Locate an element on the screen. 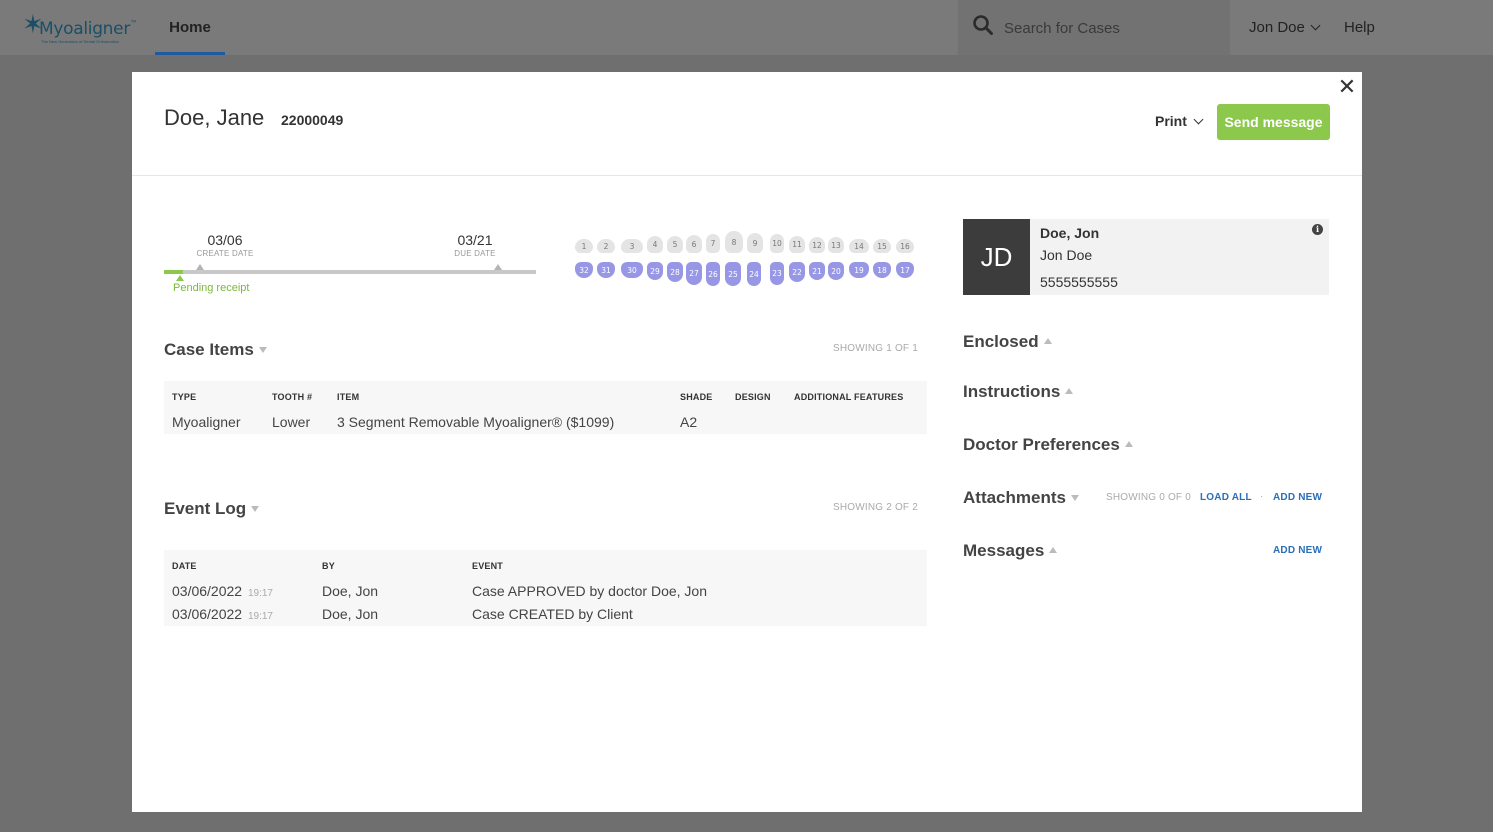  case-item-tooth: Lower is located at coordinates (291, 422).